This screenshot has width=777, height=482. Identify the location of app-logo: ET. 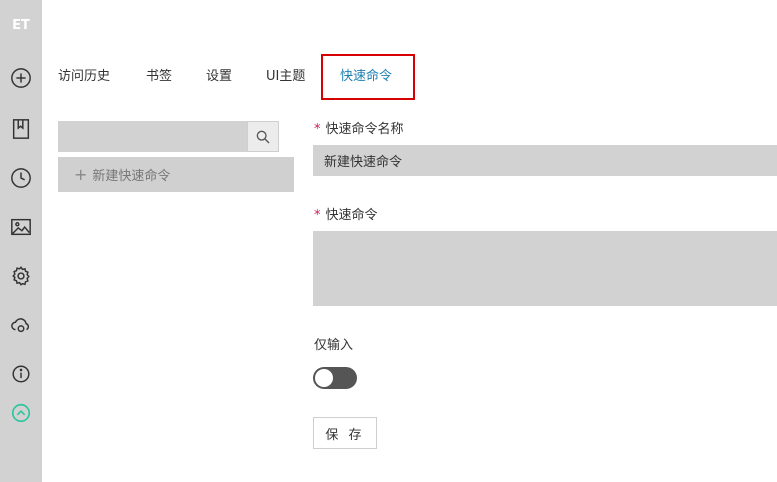
(21, 25).